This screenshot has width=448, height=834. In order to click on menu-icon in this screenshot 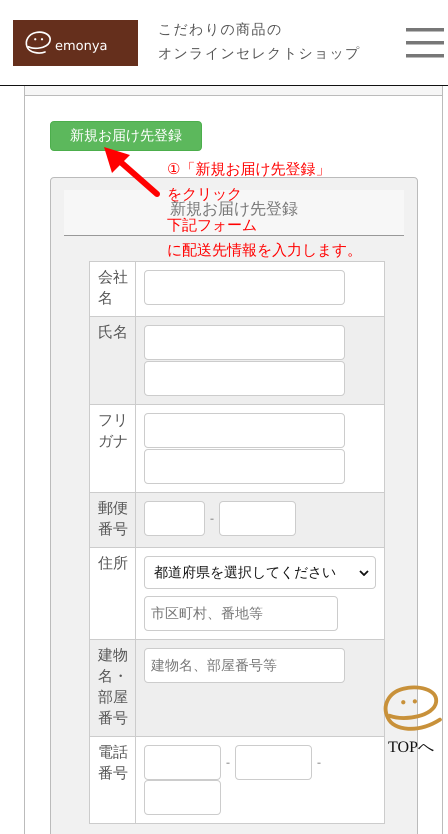, I will do `click(425, 43)`.